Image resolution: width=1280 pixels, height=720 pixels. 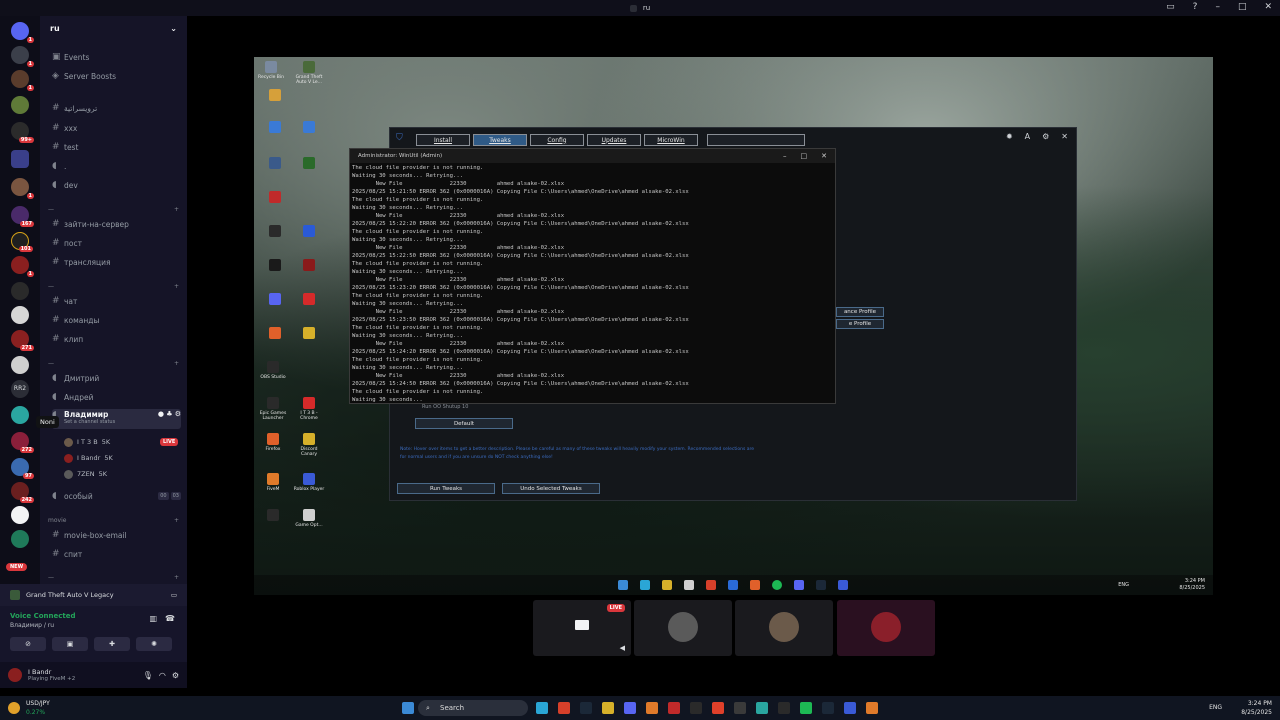 I want to click on theme-icon: ✹, so click(x=1009, y=136).